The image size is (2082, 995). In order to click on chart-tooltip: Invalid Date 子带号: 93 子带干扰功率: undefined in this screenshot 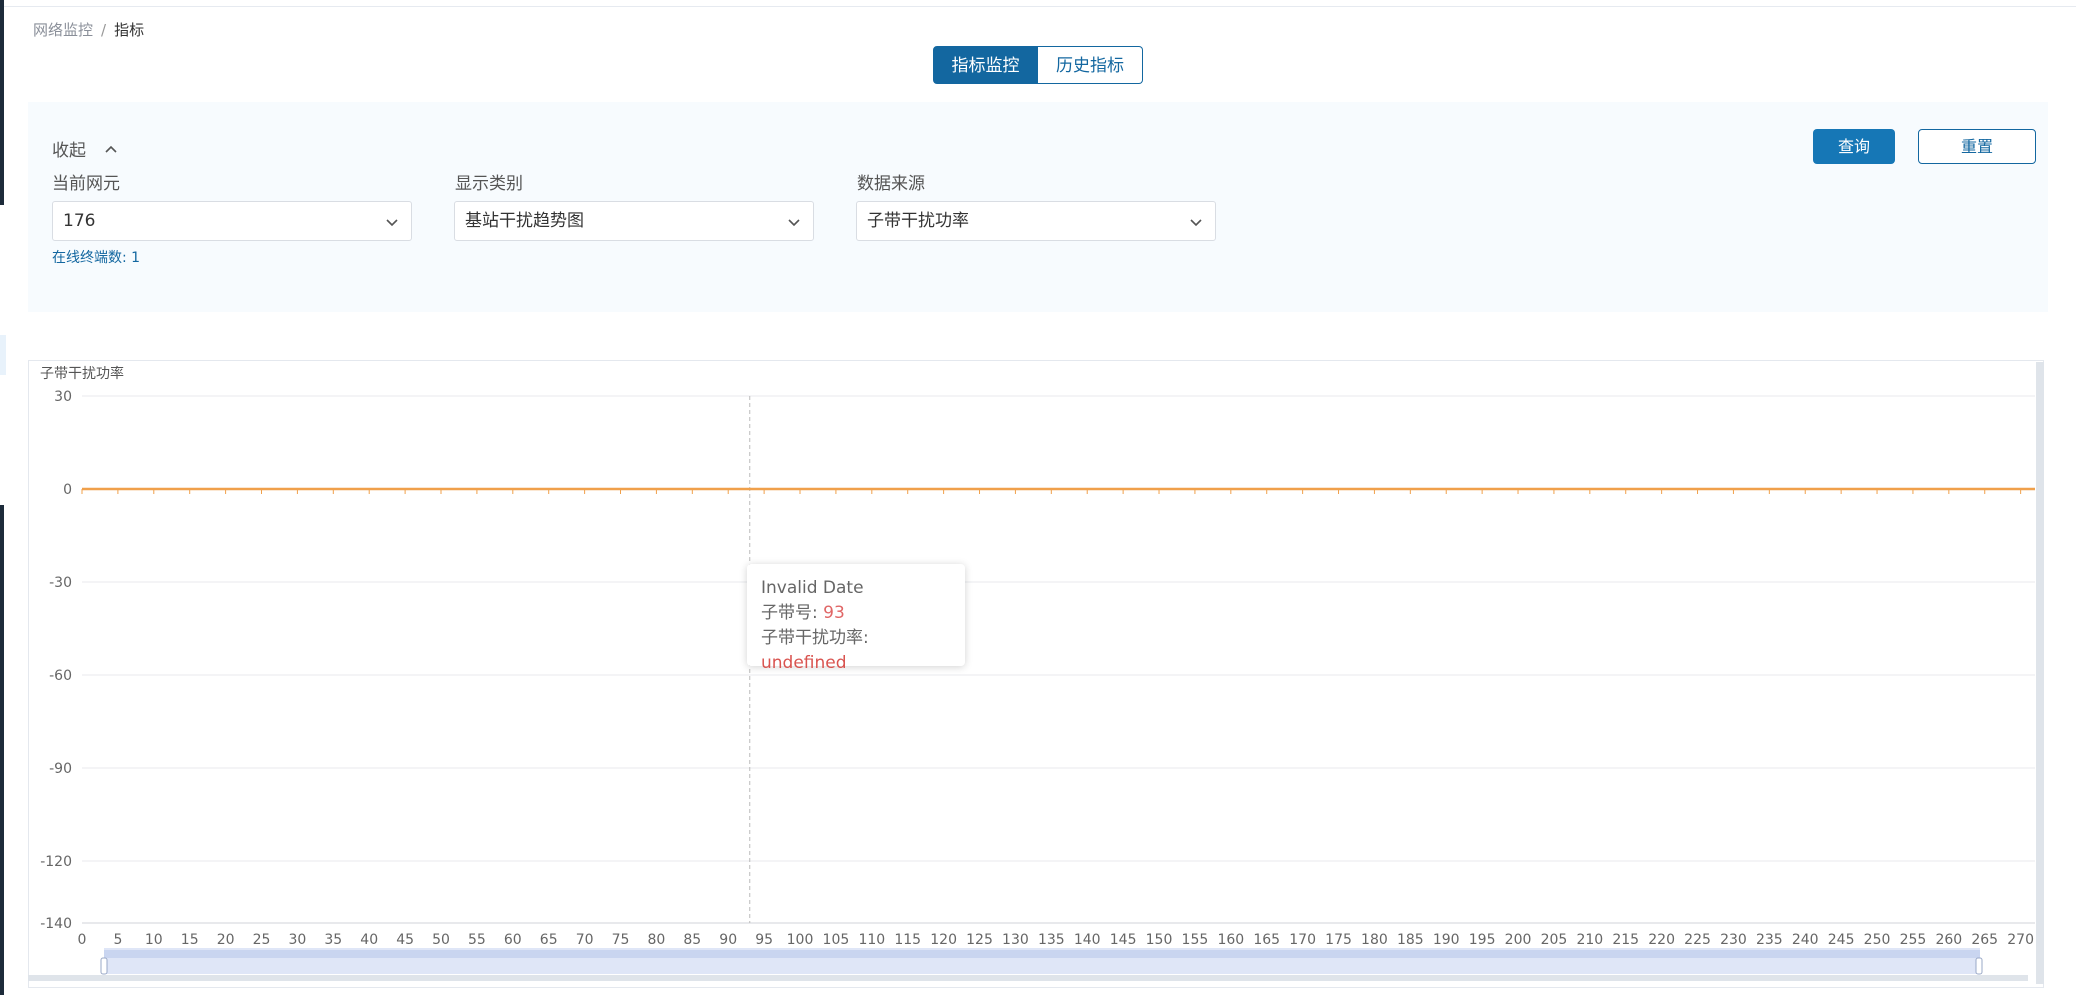, I will do `click(856, 618)`.